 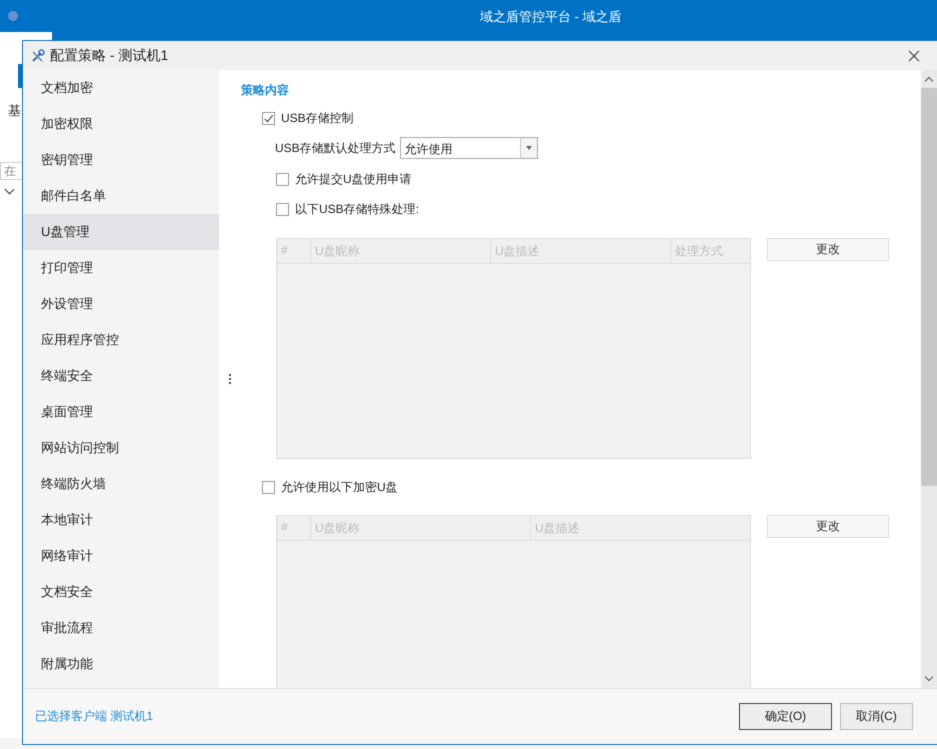 I want to click on dialog-title: 配置策略 - 测试机1, so click(x=110, y=55).